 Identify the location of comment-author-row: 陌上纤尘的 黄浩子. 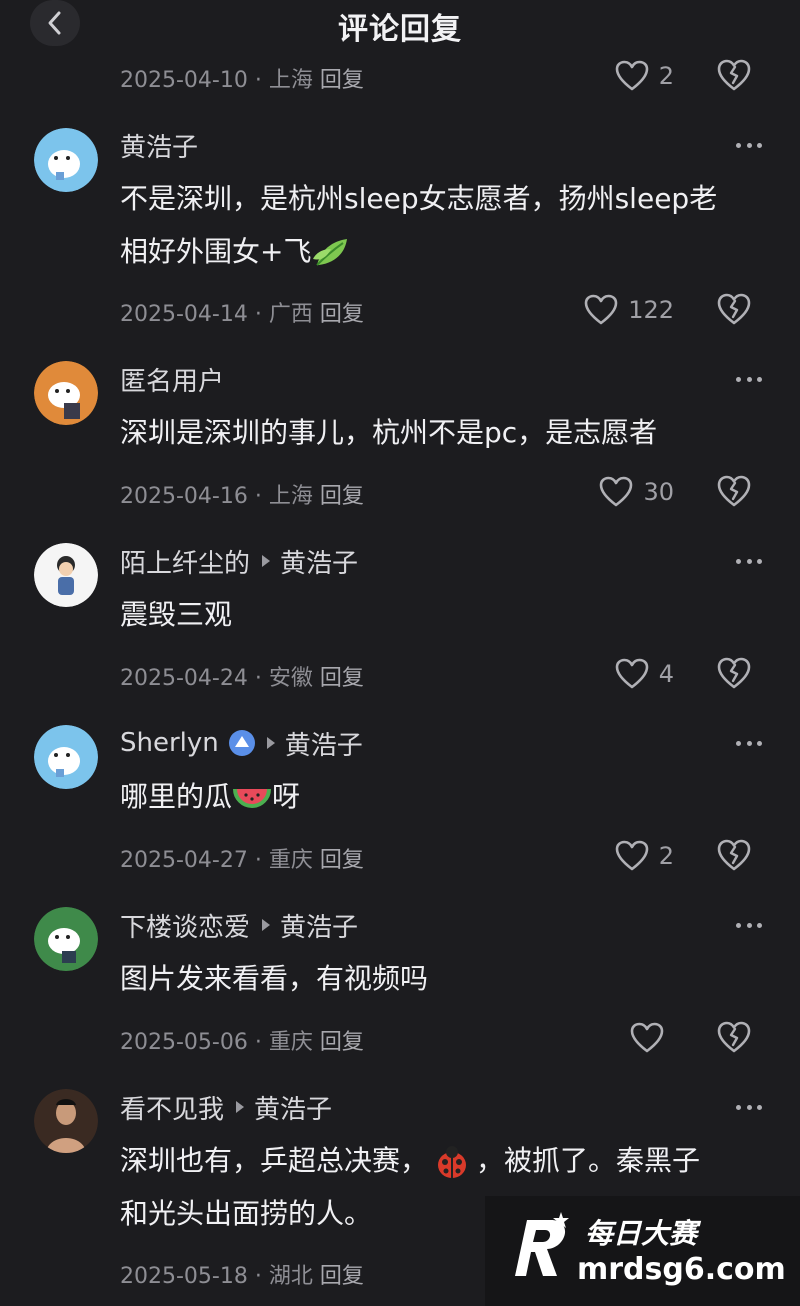
(239, 561).